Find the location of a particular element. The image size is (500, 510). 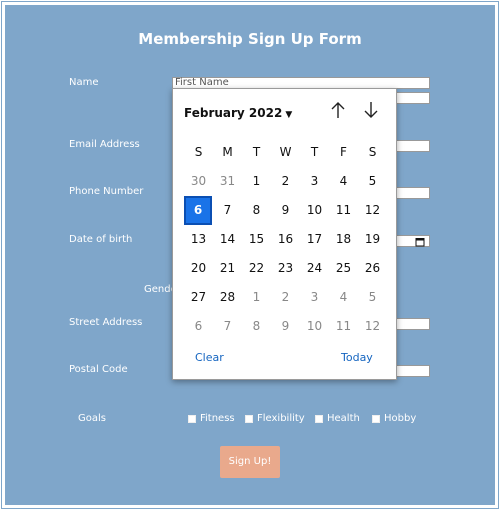

caret-down-icon: ▼ is located at coordinates (289, 115).